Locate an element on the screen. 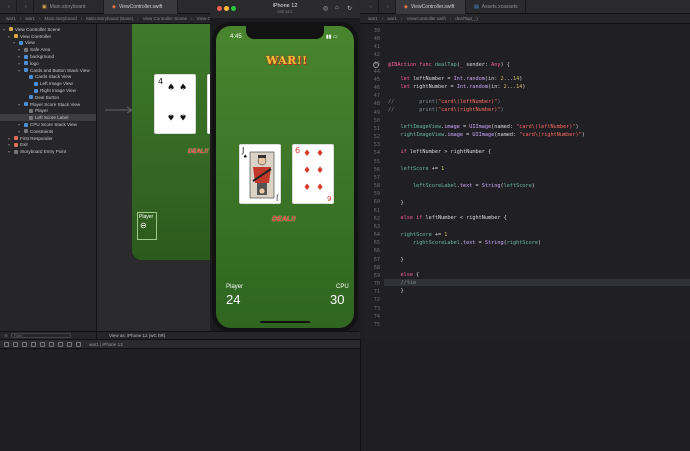 The width and height of the screenshot is (690, 451). line-number: 40 is located at coordinates (376, 39).